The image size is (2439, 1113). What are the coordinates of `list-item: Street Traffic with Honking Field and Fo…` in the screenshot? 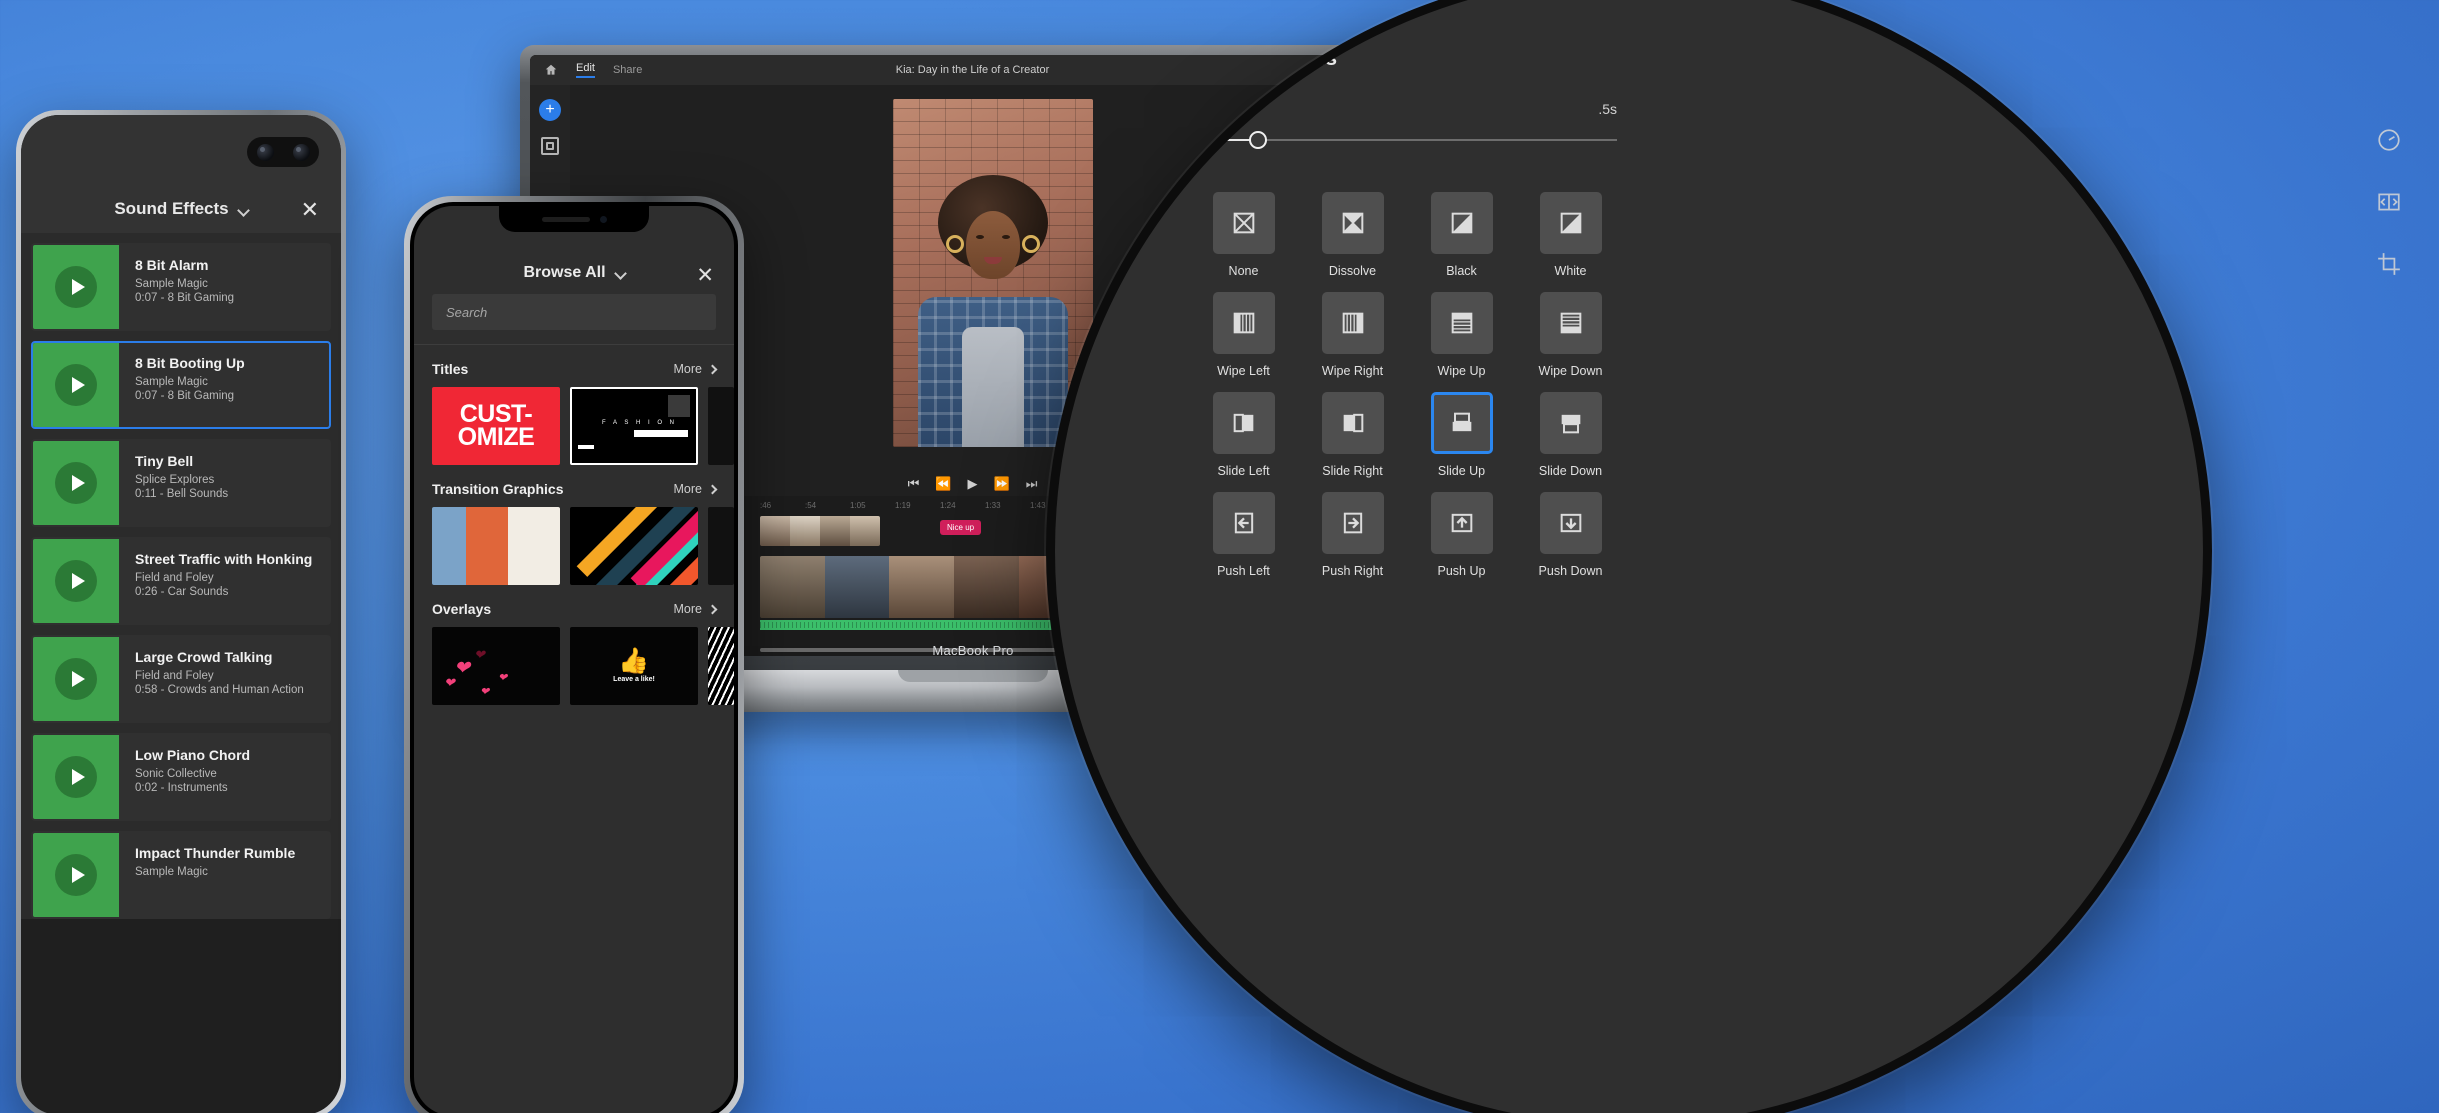 It's located at (181, 581).